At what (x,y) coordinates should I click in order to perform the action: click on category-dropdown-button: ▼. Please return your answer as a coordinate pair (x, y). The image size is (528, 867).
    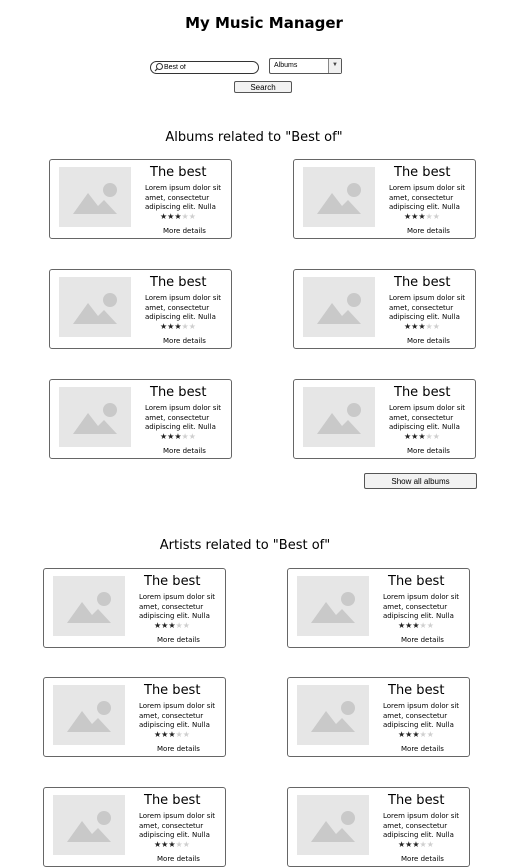
    Looking at the image, I should click on (334, 66).